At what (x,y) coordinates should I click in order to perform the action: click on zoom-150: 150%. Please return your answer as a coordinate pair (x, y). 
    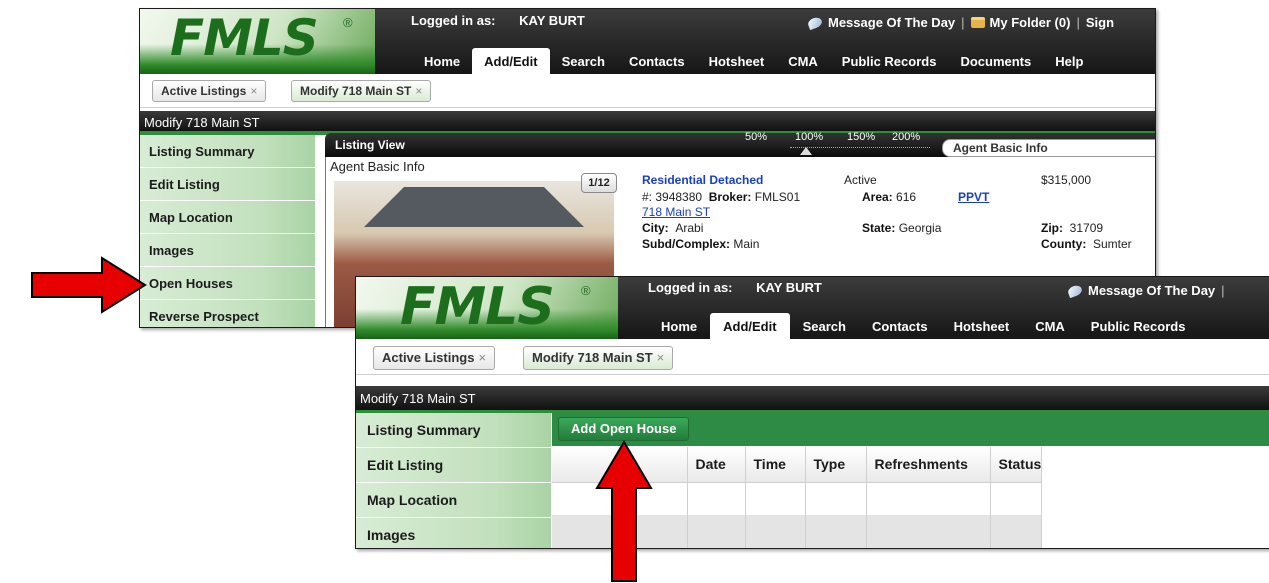
    Looking at the image, I should click on (861, 137).